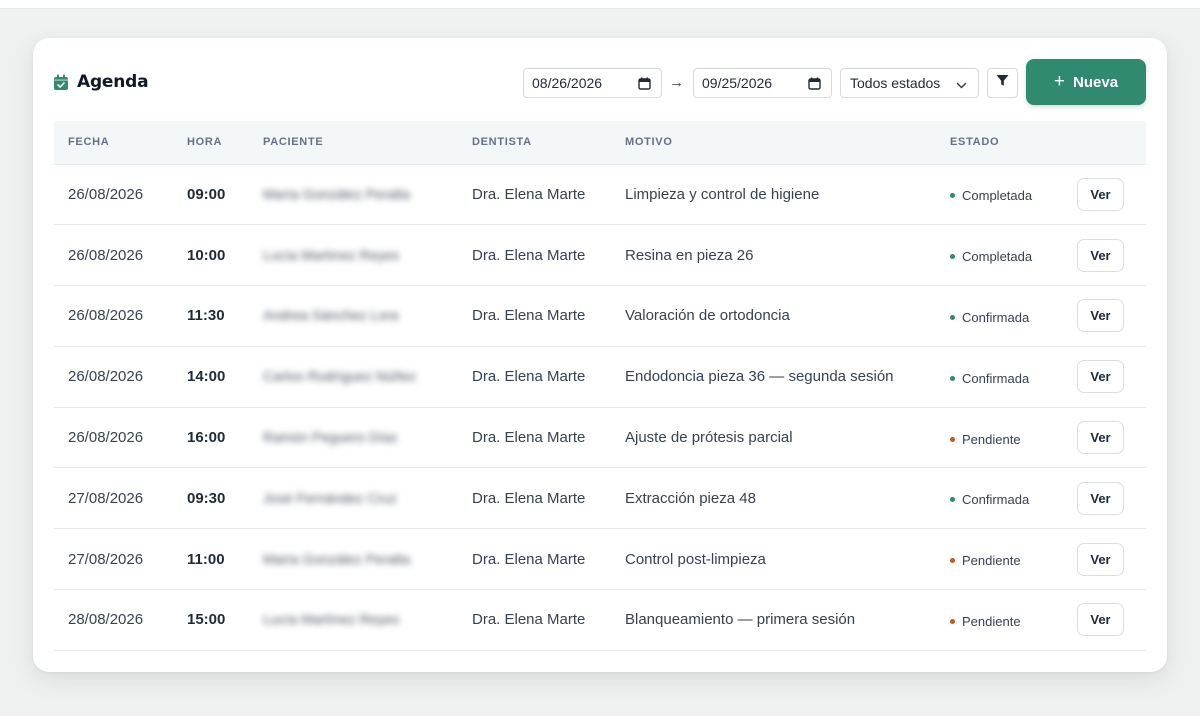  What do you see at coordinates (1002, 83) in the screenshot?
I see `filter-button` at bounding box center [1002, 83].